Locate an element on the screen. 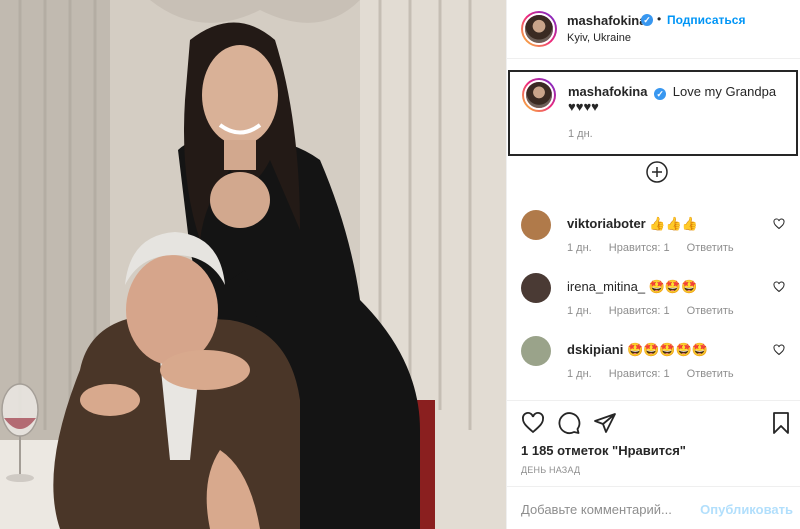  caption: mashafokina ✓ Love my Grandpa ♥♥♥♥ 1 дн. is located at coordinates (653, 113).